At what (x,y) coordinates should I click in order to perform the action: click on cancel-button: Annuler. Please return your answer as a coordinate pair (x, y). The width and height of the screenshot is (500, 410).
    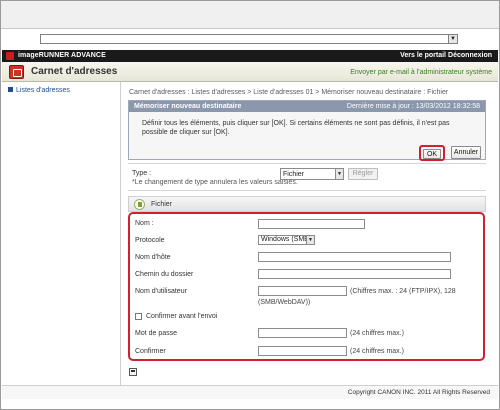
    Looking at the image, I should click on (466, 152).